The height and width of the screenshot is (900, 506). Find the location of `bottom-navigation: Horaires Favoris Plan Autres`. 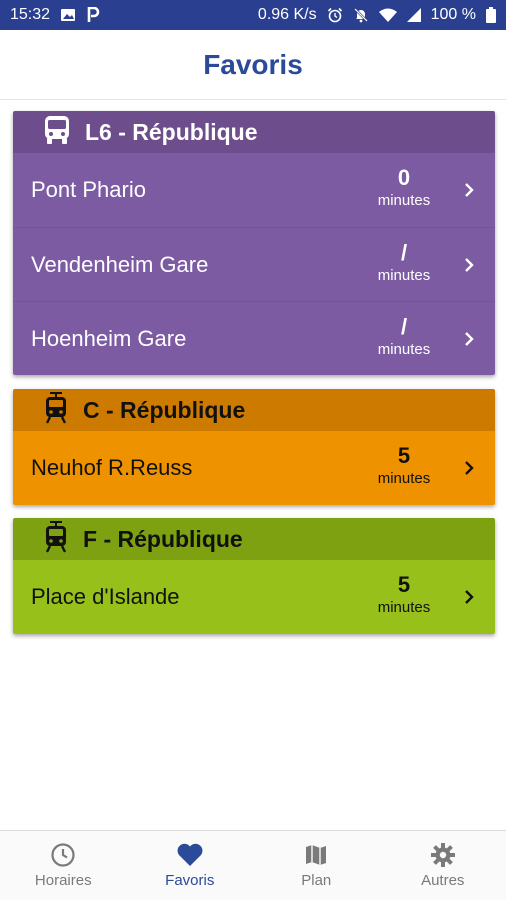

bottom-navigation: Horaires Favoris Plan Autres is located at coordinates (253, 865).